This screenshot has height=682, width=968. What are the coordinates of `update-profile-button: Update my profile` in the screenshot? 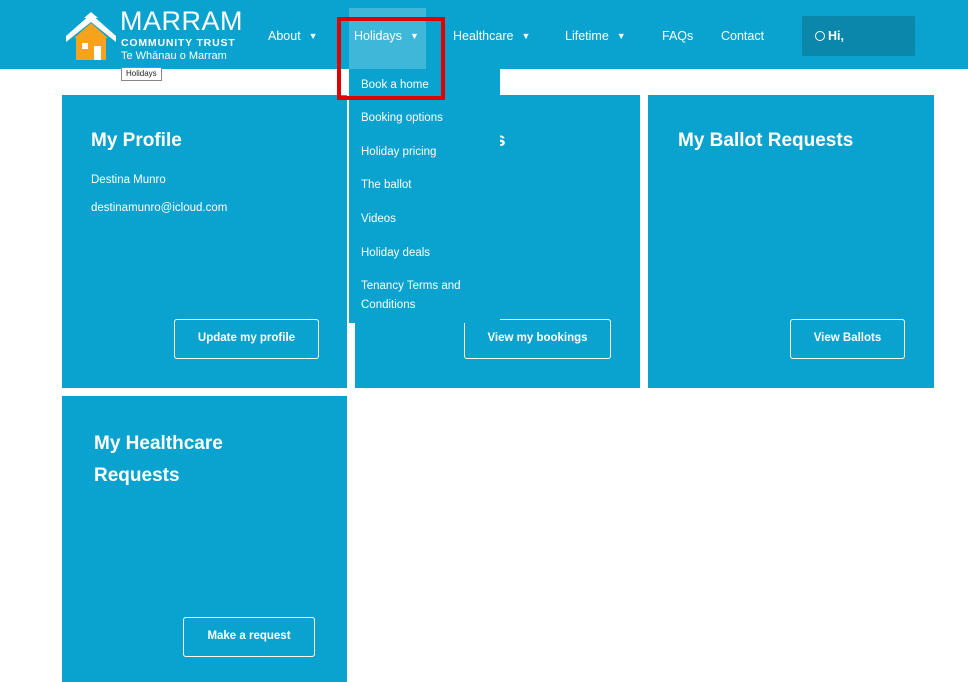 It's located at (246, 339).